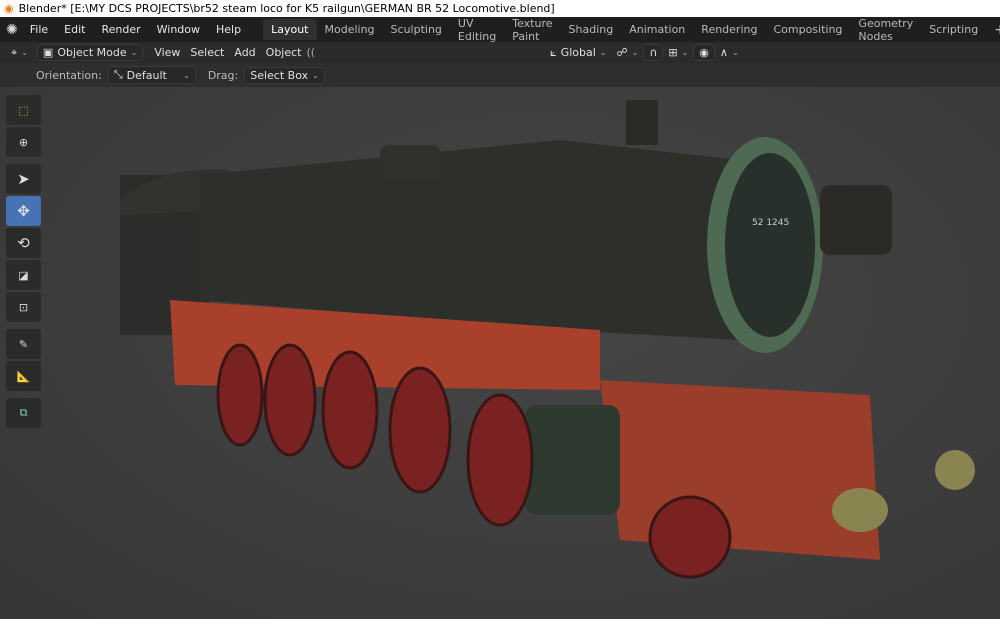 This screenshot has height=619, width=1000. What do you see at coordinates (673, 52) in the screenshot?
I see `snap-increment-icon: ⊞` at bounding box center [673, 52].